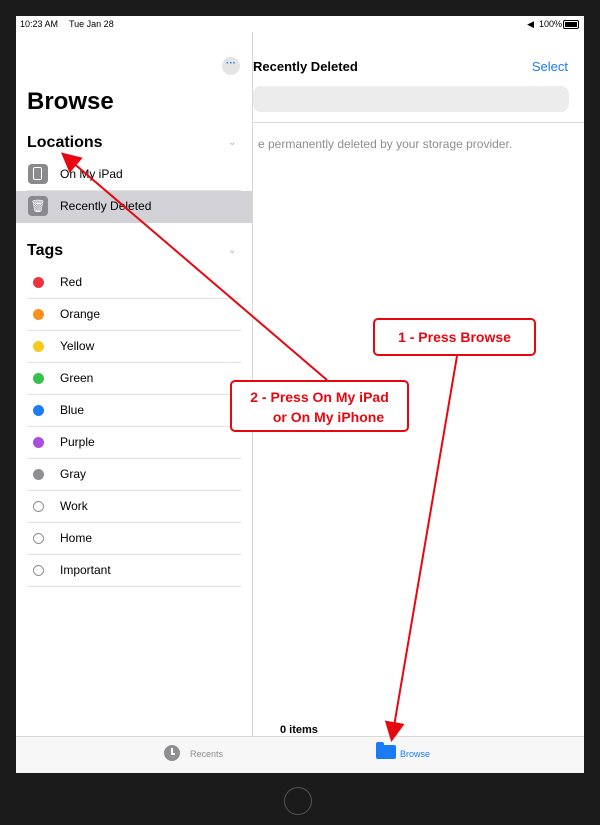 The height and width of the screenshot is (825, 600). What do you see at coordinates (134, 411) in the screenshot?
I see `tag-item-blue: Blue` at bounding box center [134, 411].